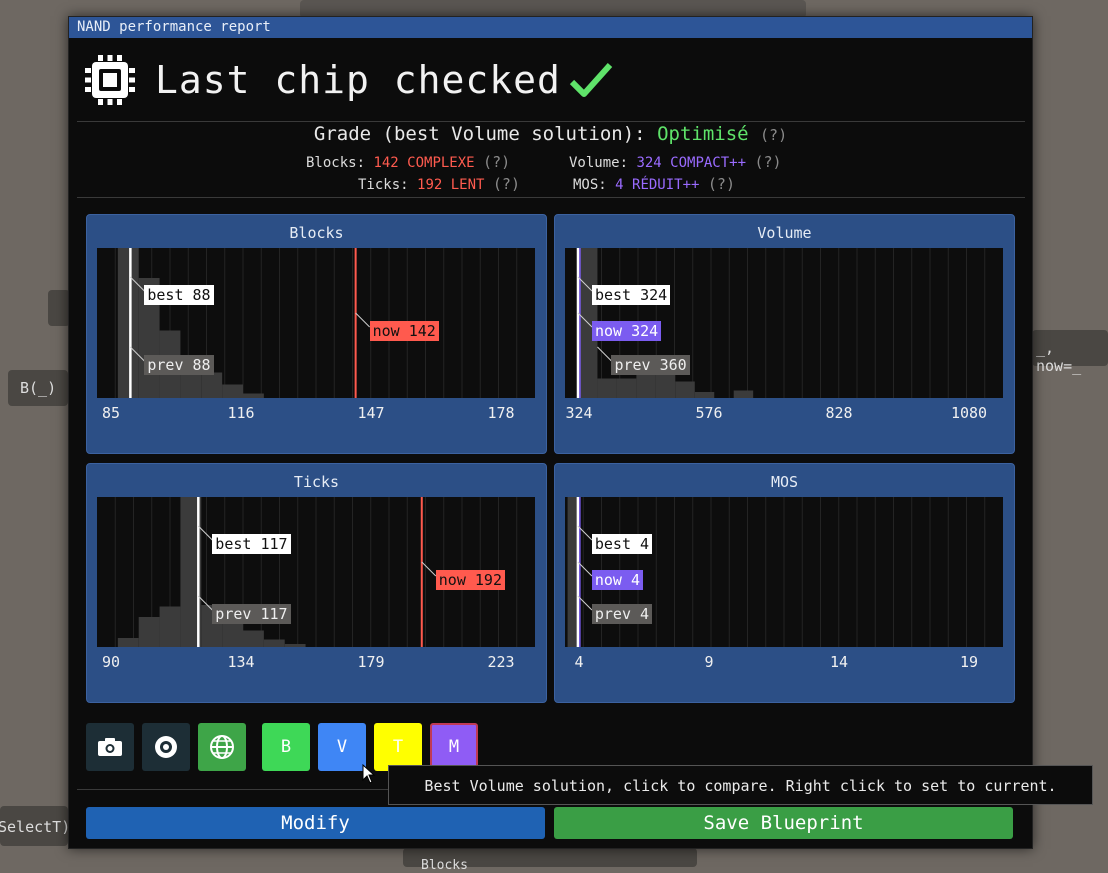 The image size is (1108, 873). Describe the element at coordinates (316, 572) in the screenshot. I see `chart-plot: best 117 now 192 prev 117` at that location.